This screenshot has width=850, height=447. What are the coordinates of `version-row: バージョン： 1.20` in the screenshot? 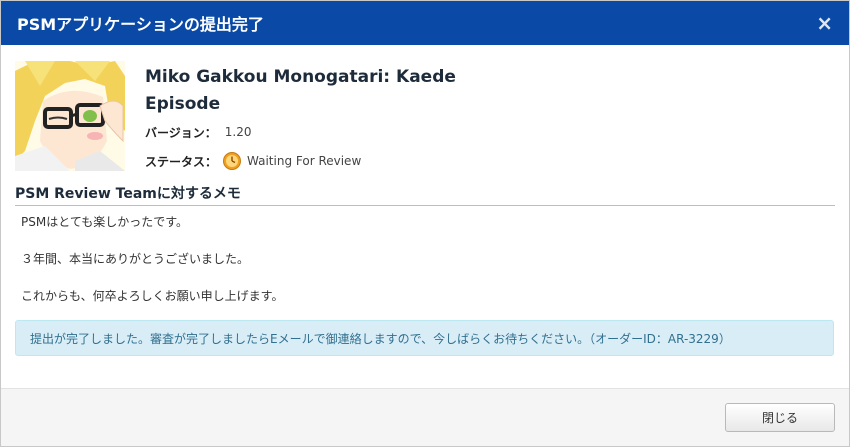 It's located at (315, 132).